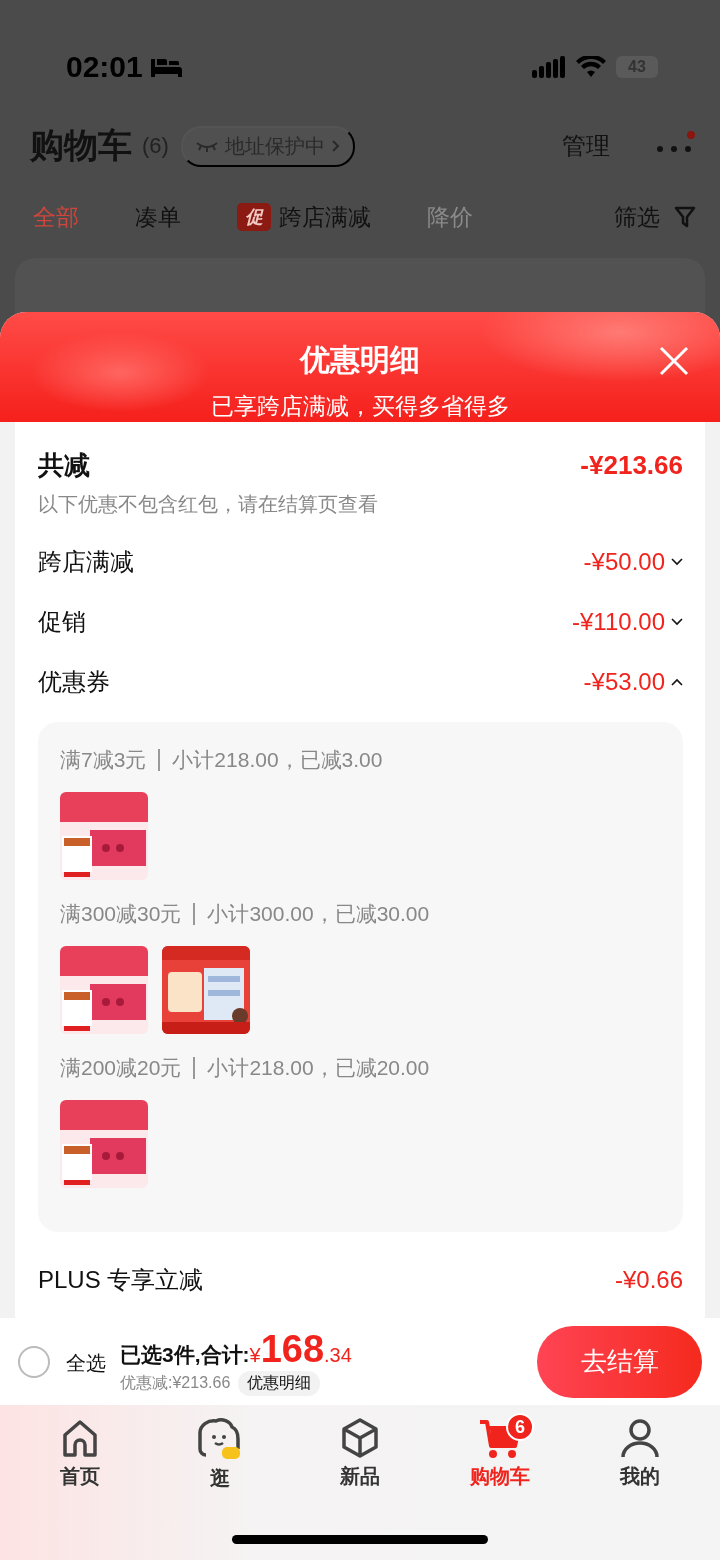 The height and width of the screenshot is (1560, 720). I want to click on cube-icon, so click(360, 1438).